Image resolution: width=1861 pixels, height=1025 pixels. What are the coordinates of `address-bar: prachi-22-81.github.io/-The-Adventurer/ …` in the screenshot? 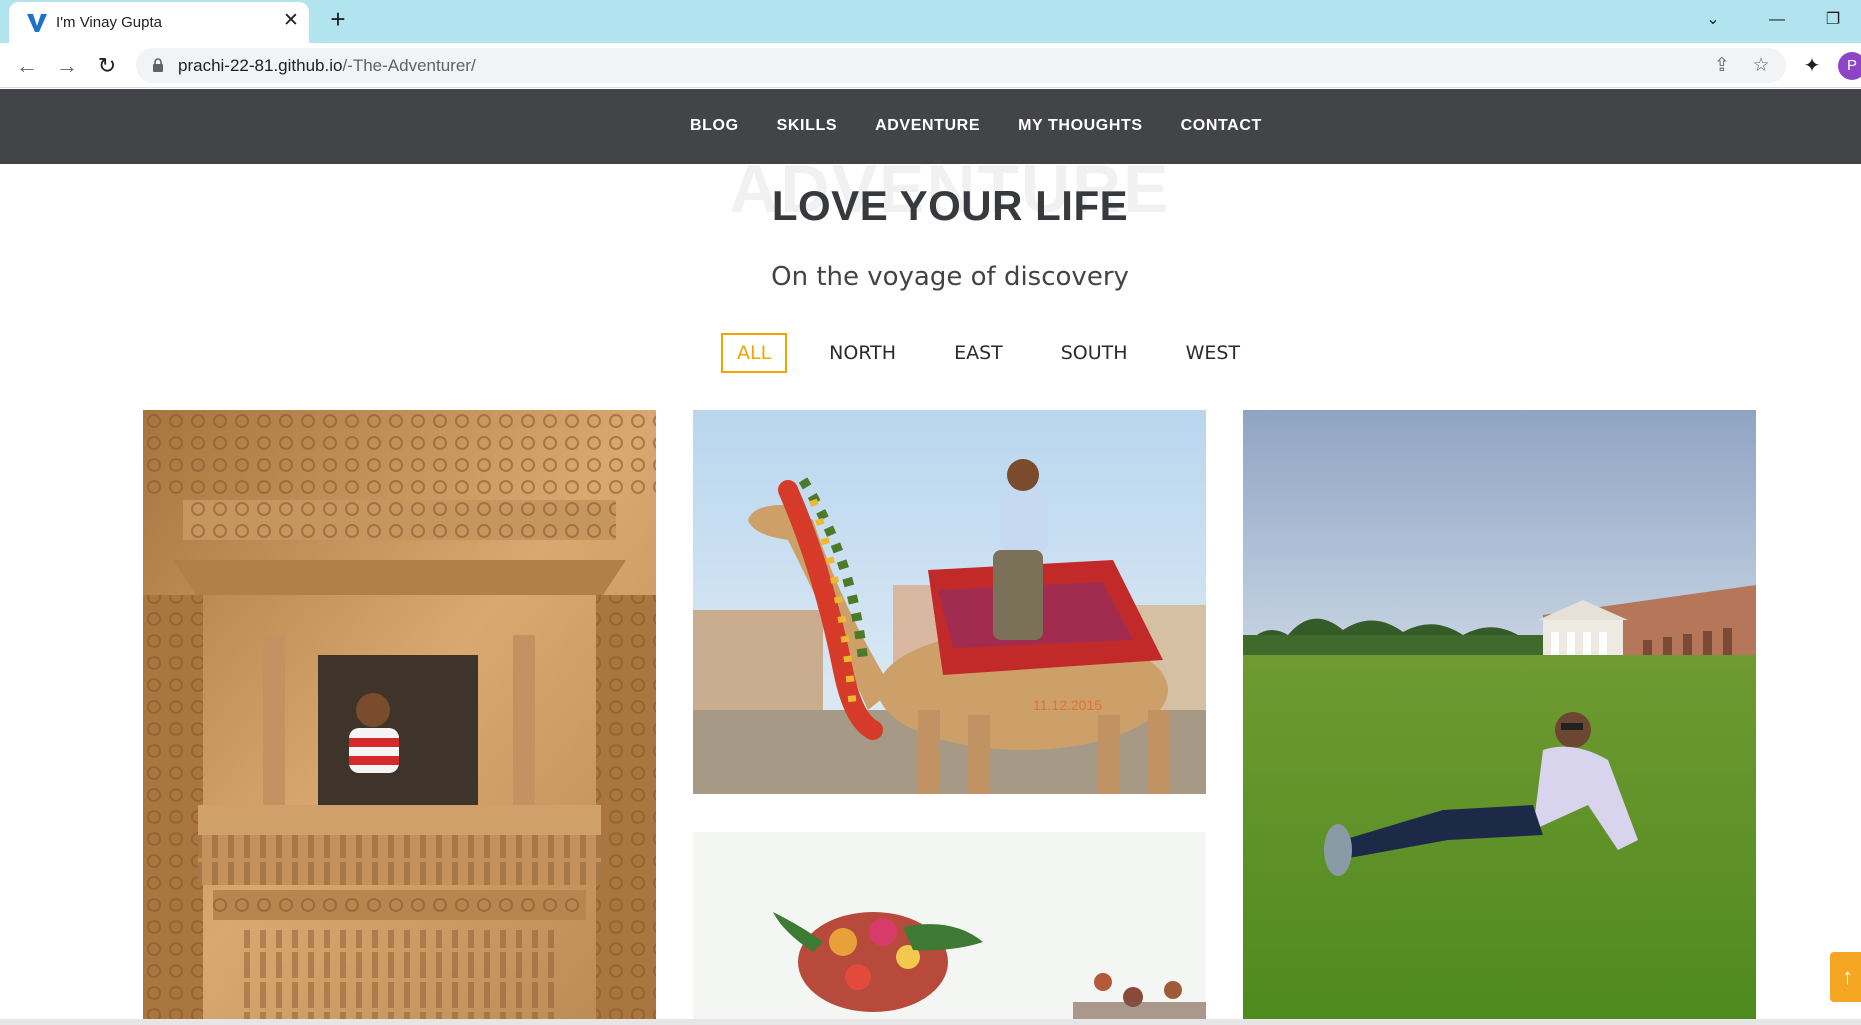 It's located at (961, 65).